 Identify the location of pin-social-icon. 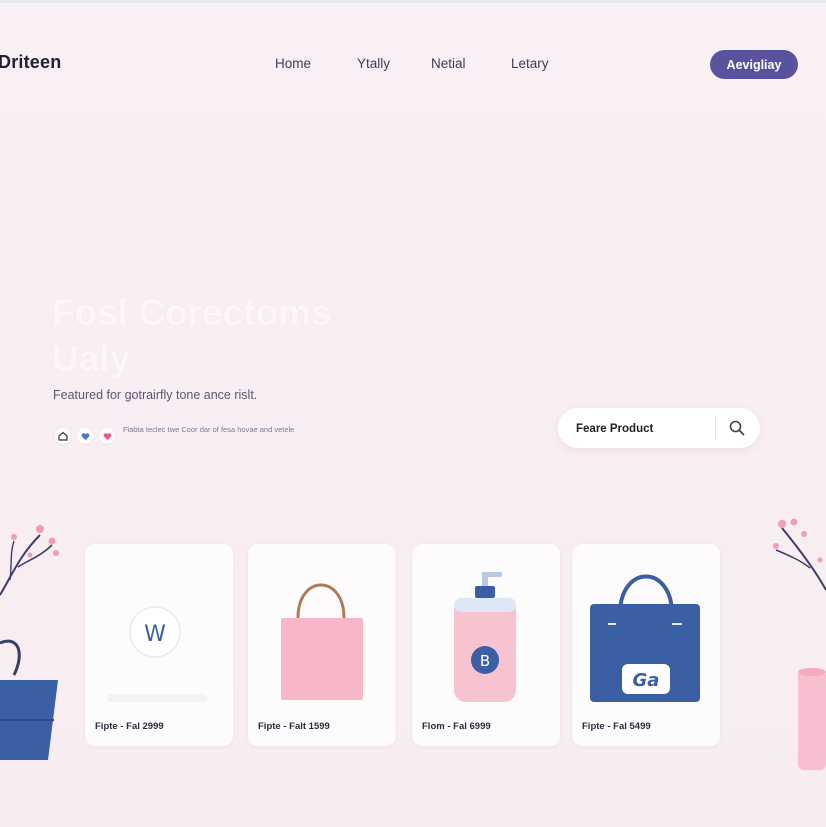
(107, 436).